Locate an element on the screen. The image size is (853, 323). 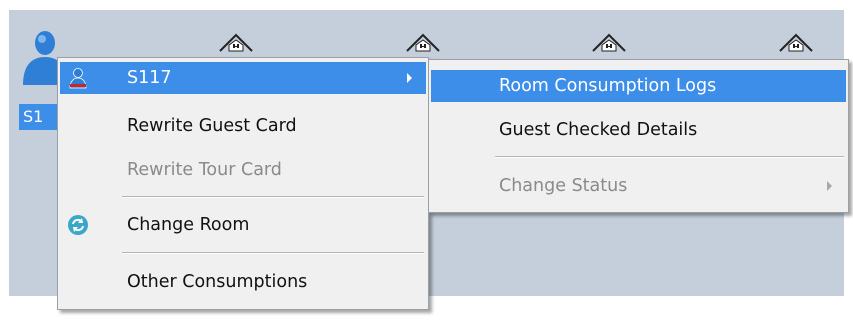
submenu-item-guest-checked-details: Guest Checked Details is located at coordinates (638, 130).